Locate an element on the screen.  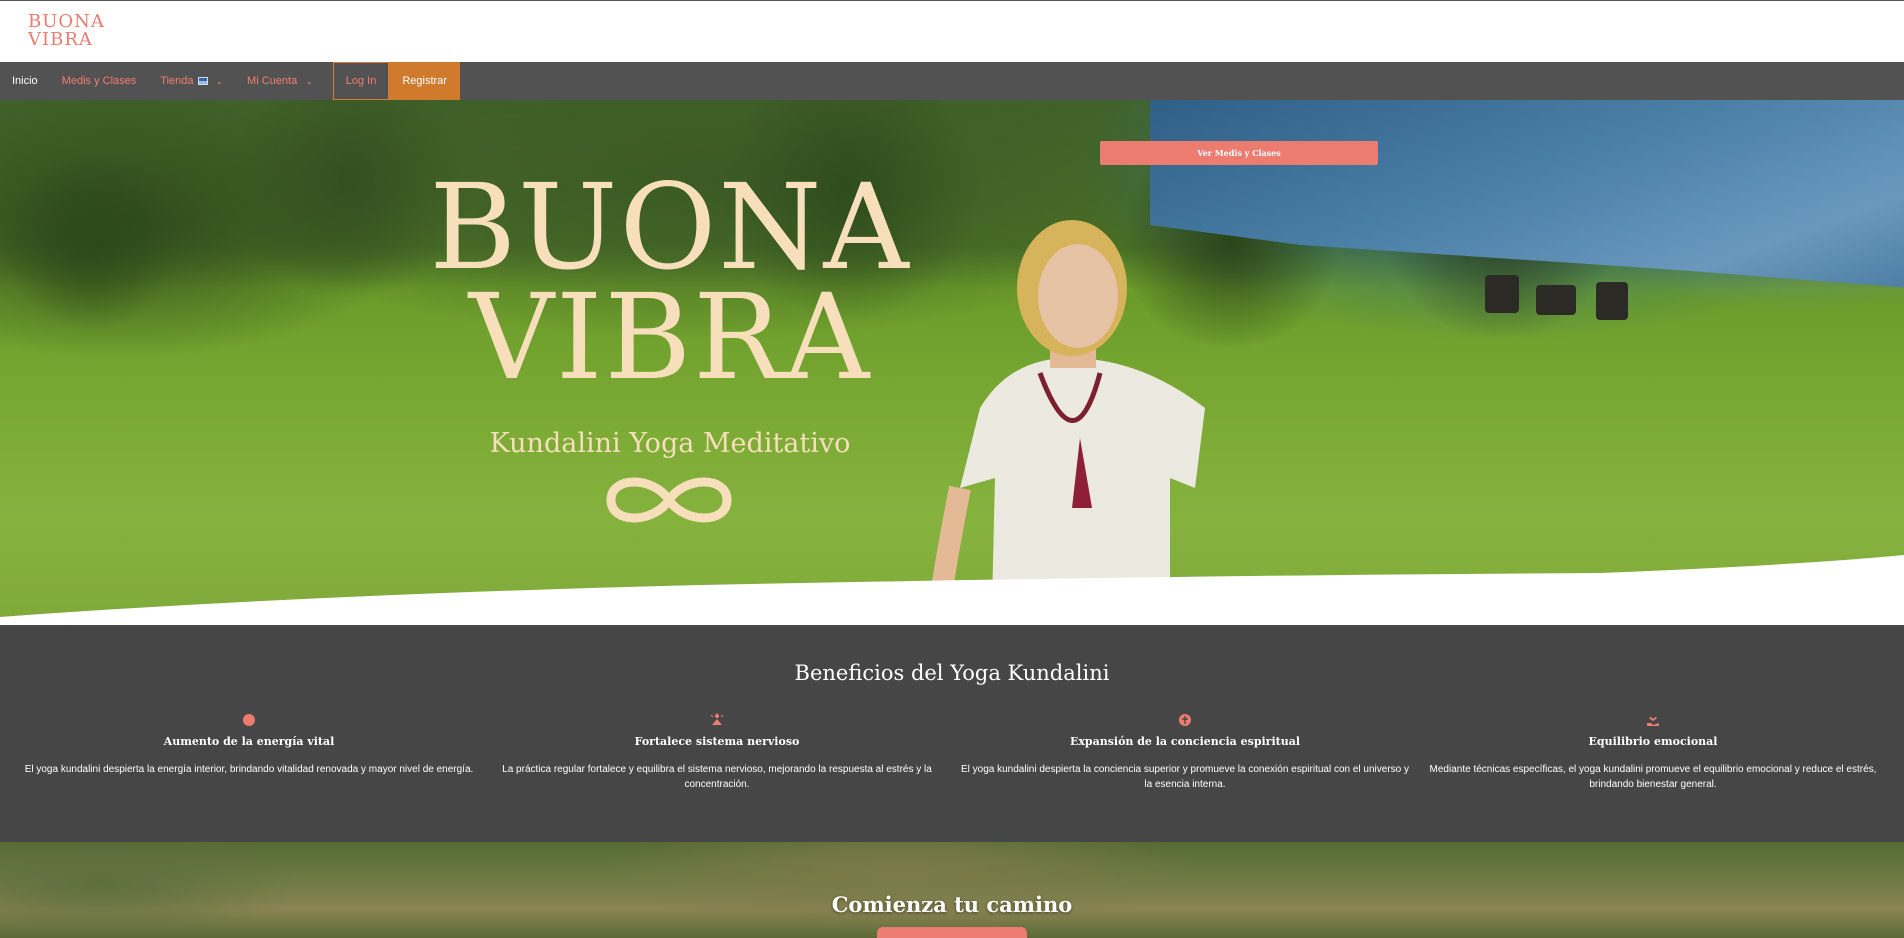
hero-title: BUONA VIBRA is located at coordinates (670, 282).